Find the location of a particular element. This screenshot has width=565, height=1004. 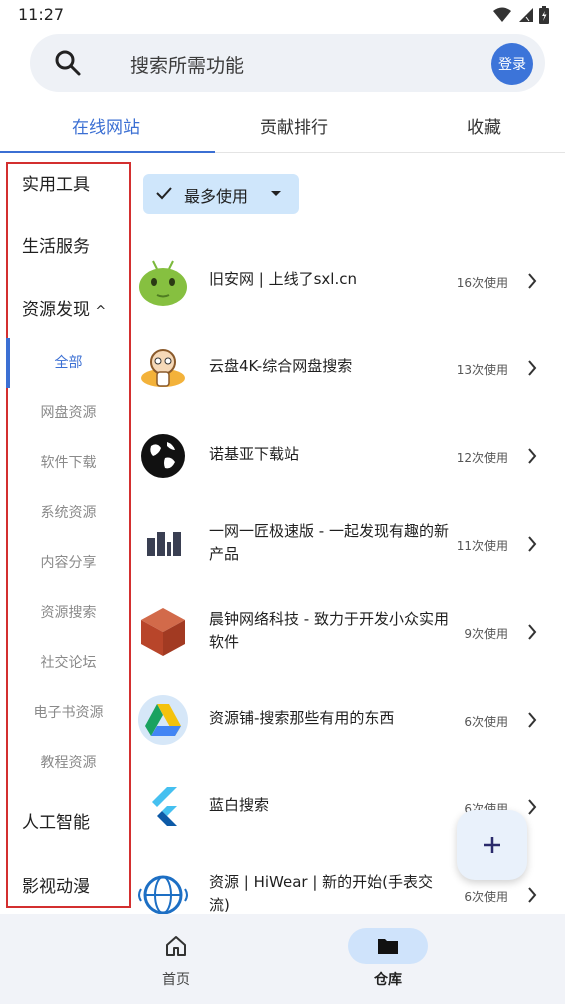

list-item: 资源铺-搜索那些有用的东西 6次使用 is located at coordinates (349, 719).